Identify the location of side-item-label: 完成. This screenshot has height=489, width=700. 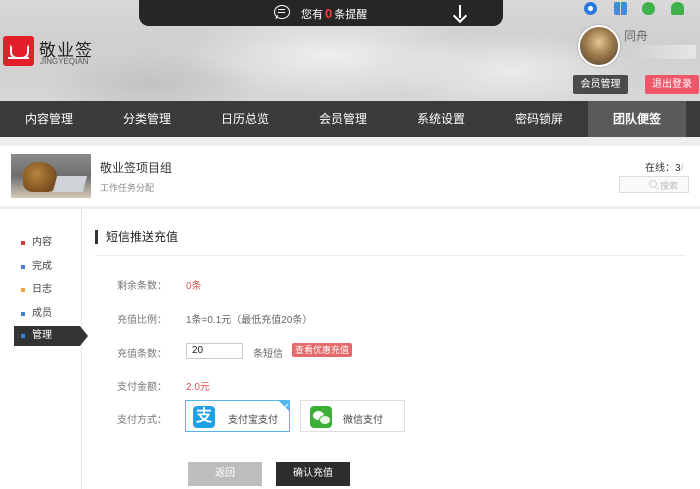
(42, 266).